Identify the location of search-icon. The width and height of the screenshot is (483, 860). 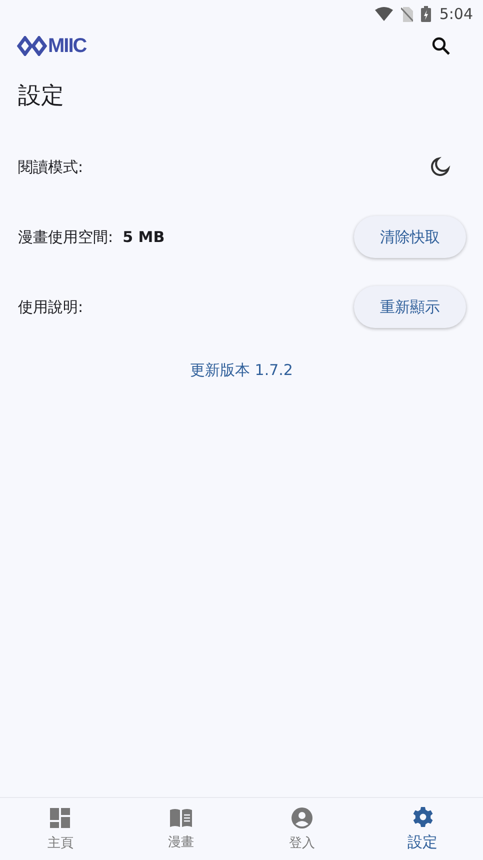
(441, 46).